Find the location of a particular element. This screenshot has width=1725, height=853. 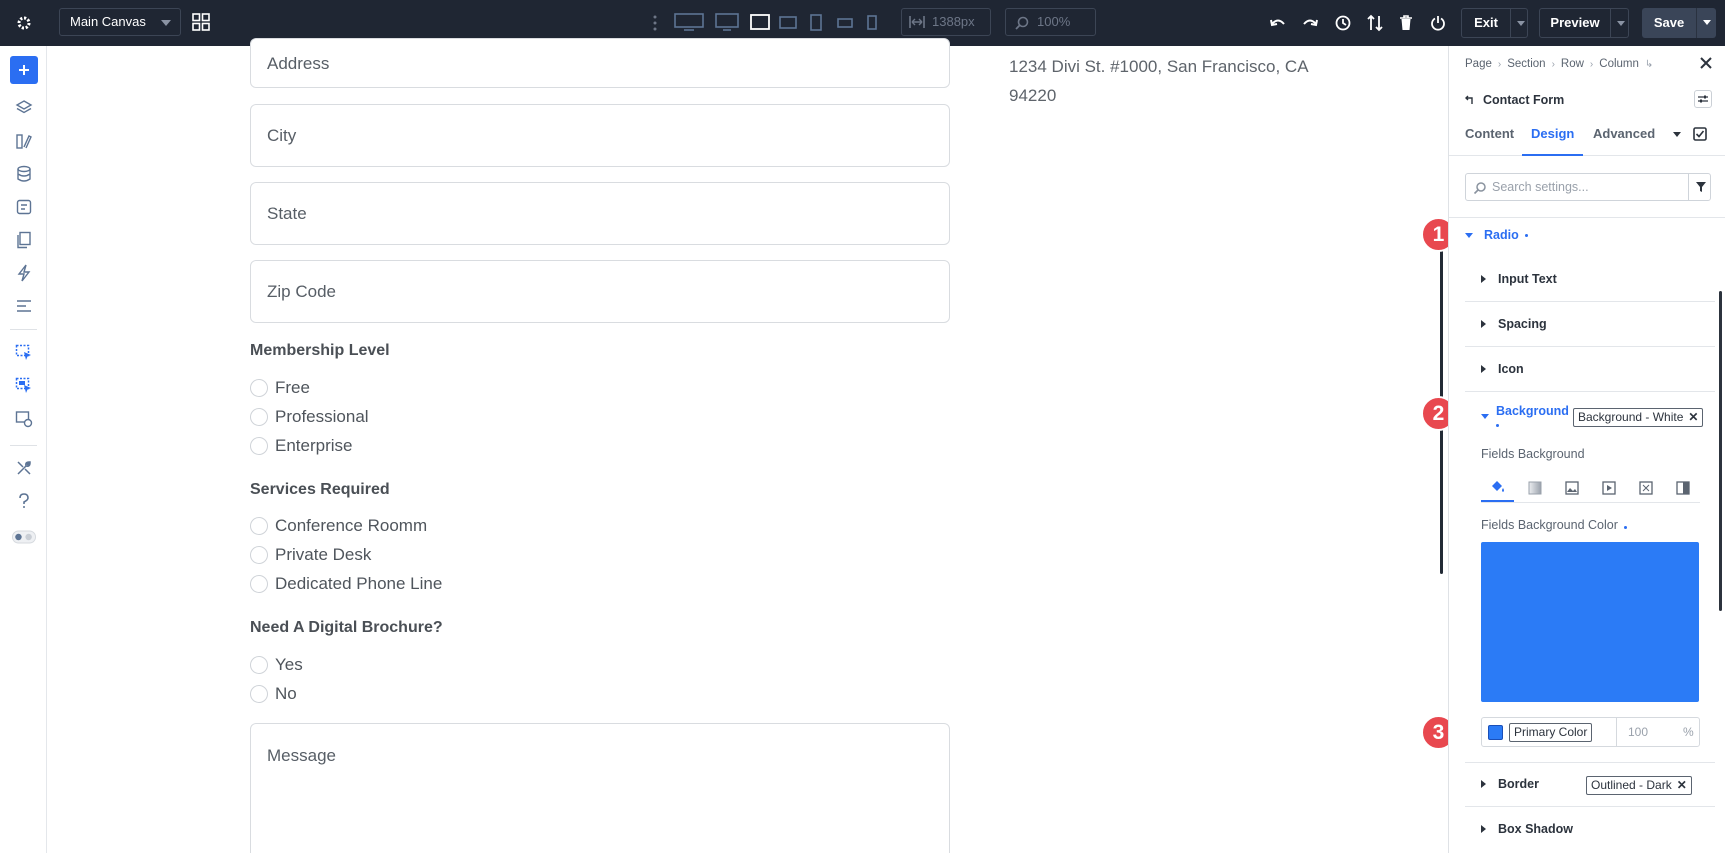

zip-code-input: Zip Code is located at coordinates (600, 291).